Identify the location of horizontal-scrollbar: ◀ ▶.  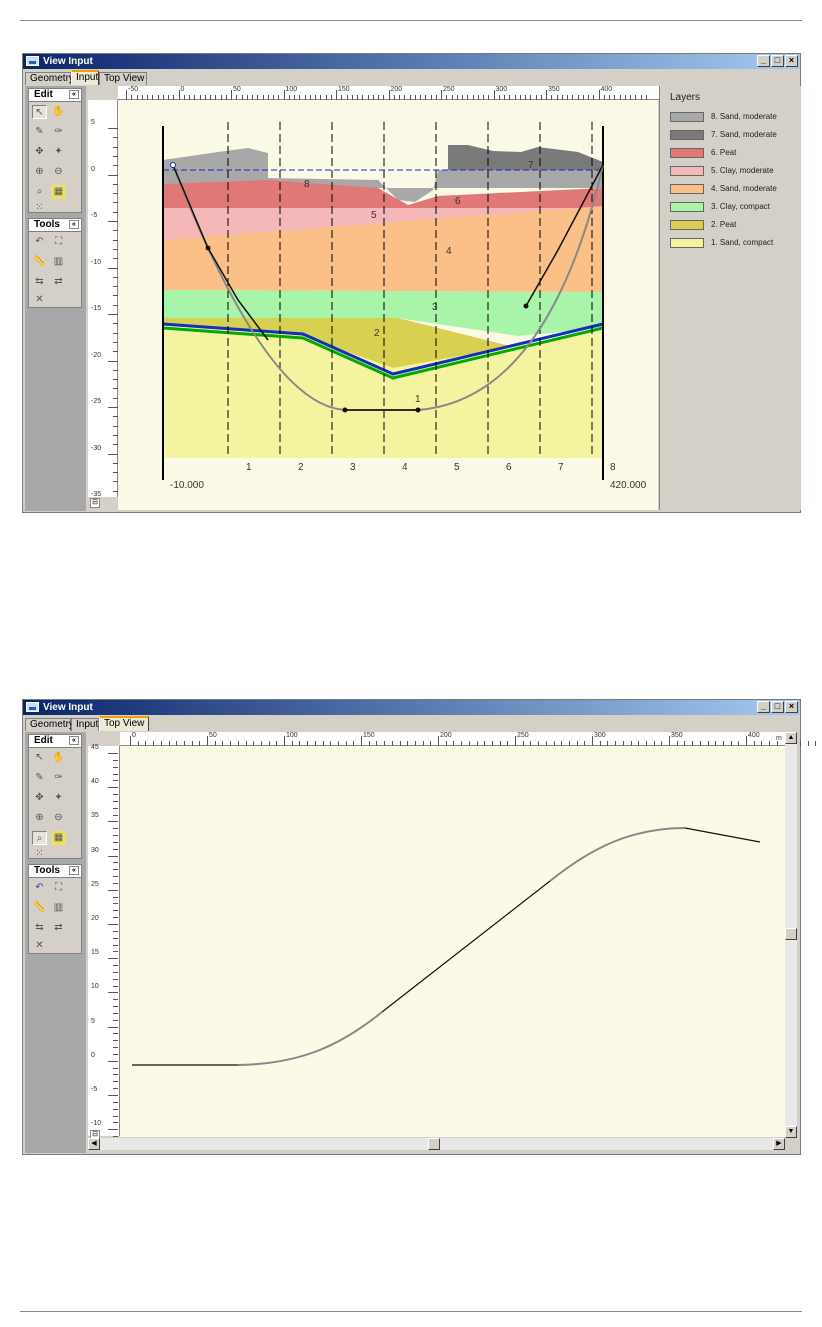
(436, 1144).